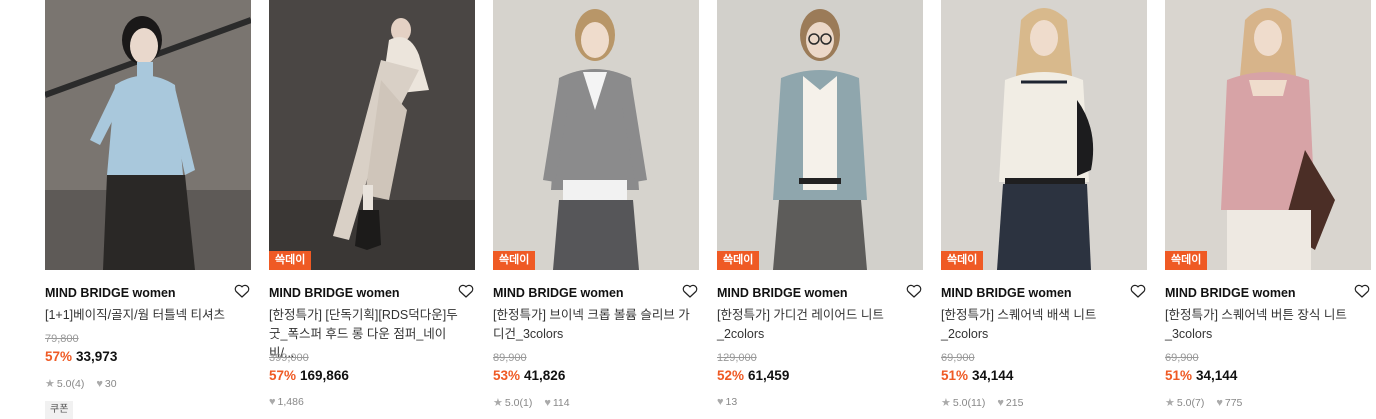 The height and width of the screenshot is (419, 1376). I want to click on like-count: 13, so click(731, 402).